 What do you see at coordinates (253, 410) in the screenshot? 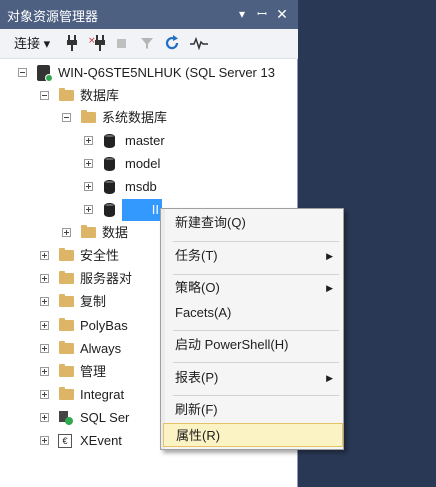
I see `menu-item-refresh: 刷新(F)` at bounding box center [253, 410].